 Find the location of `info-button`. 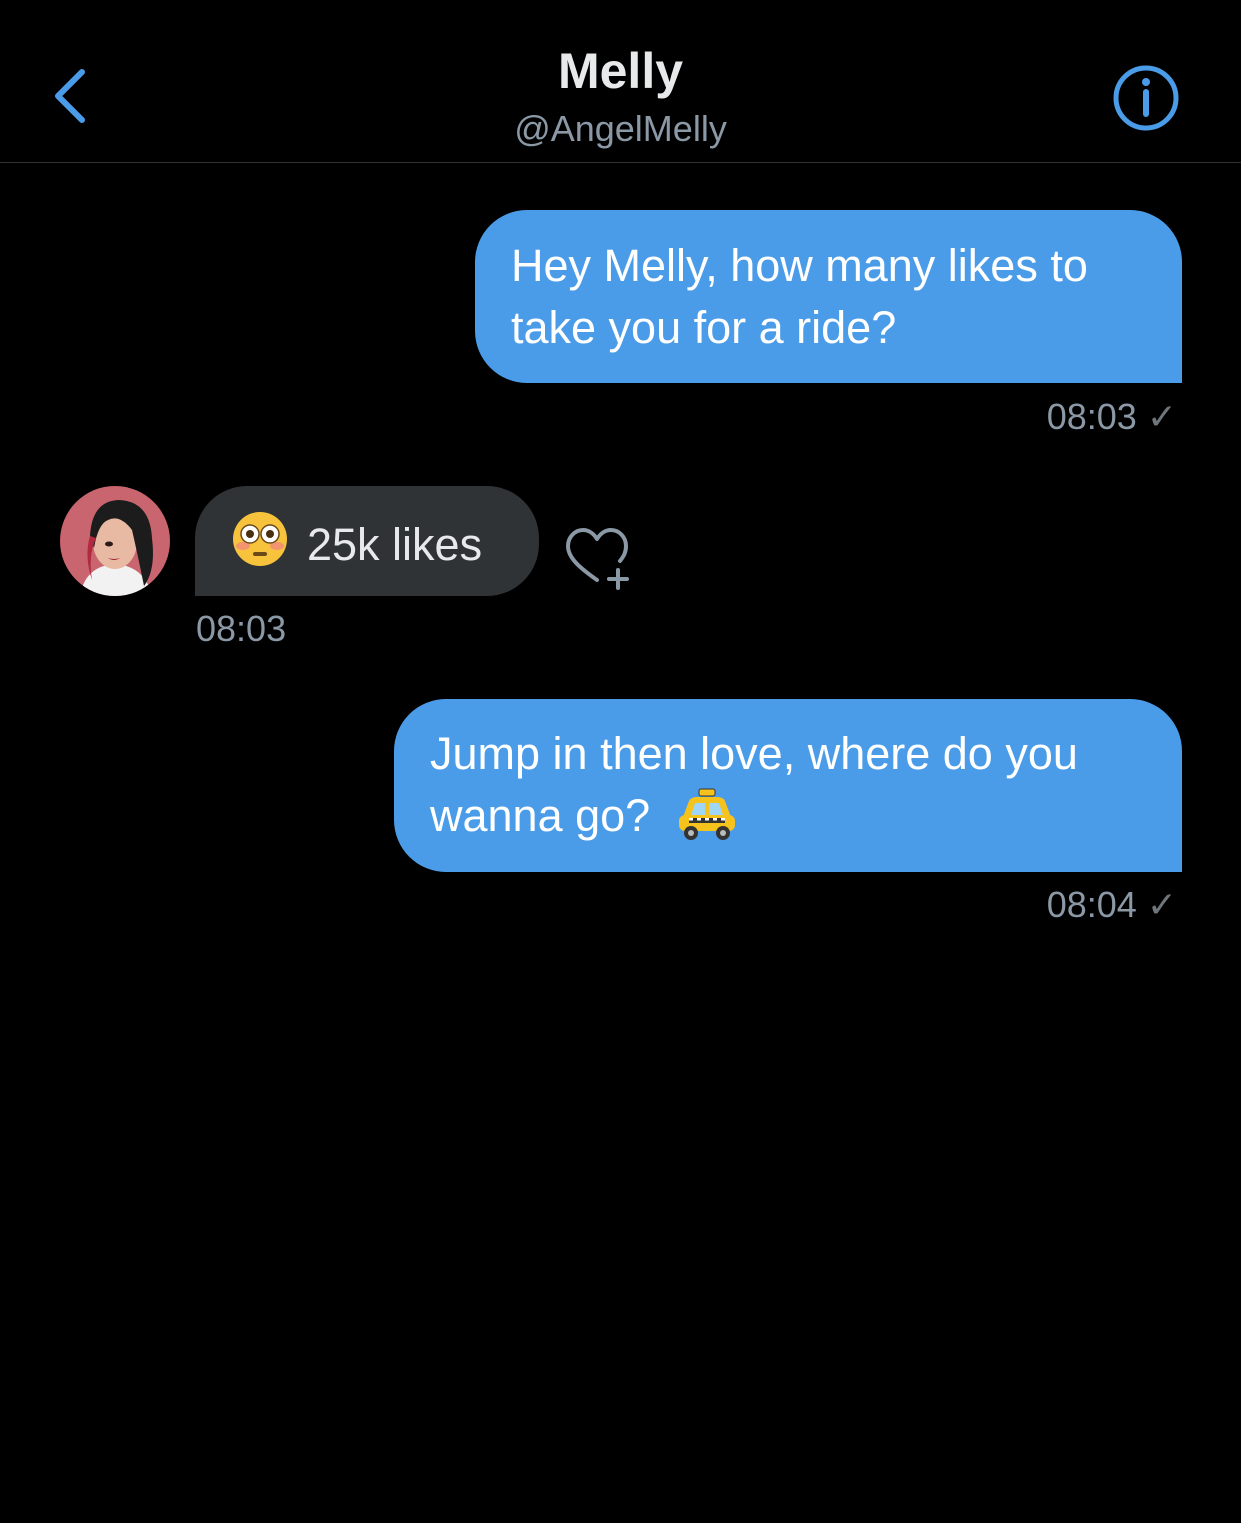

info-button is located at coordinates (1146, 98).